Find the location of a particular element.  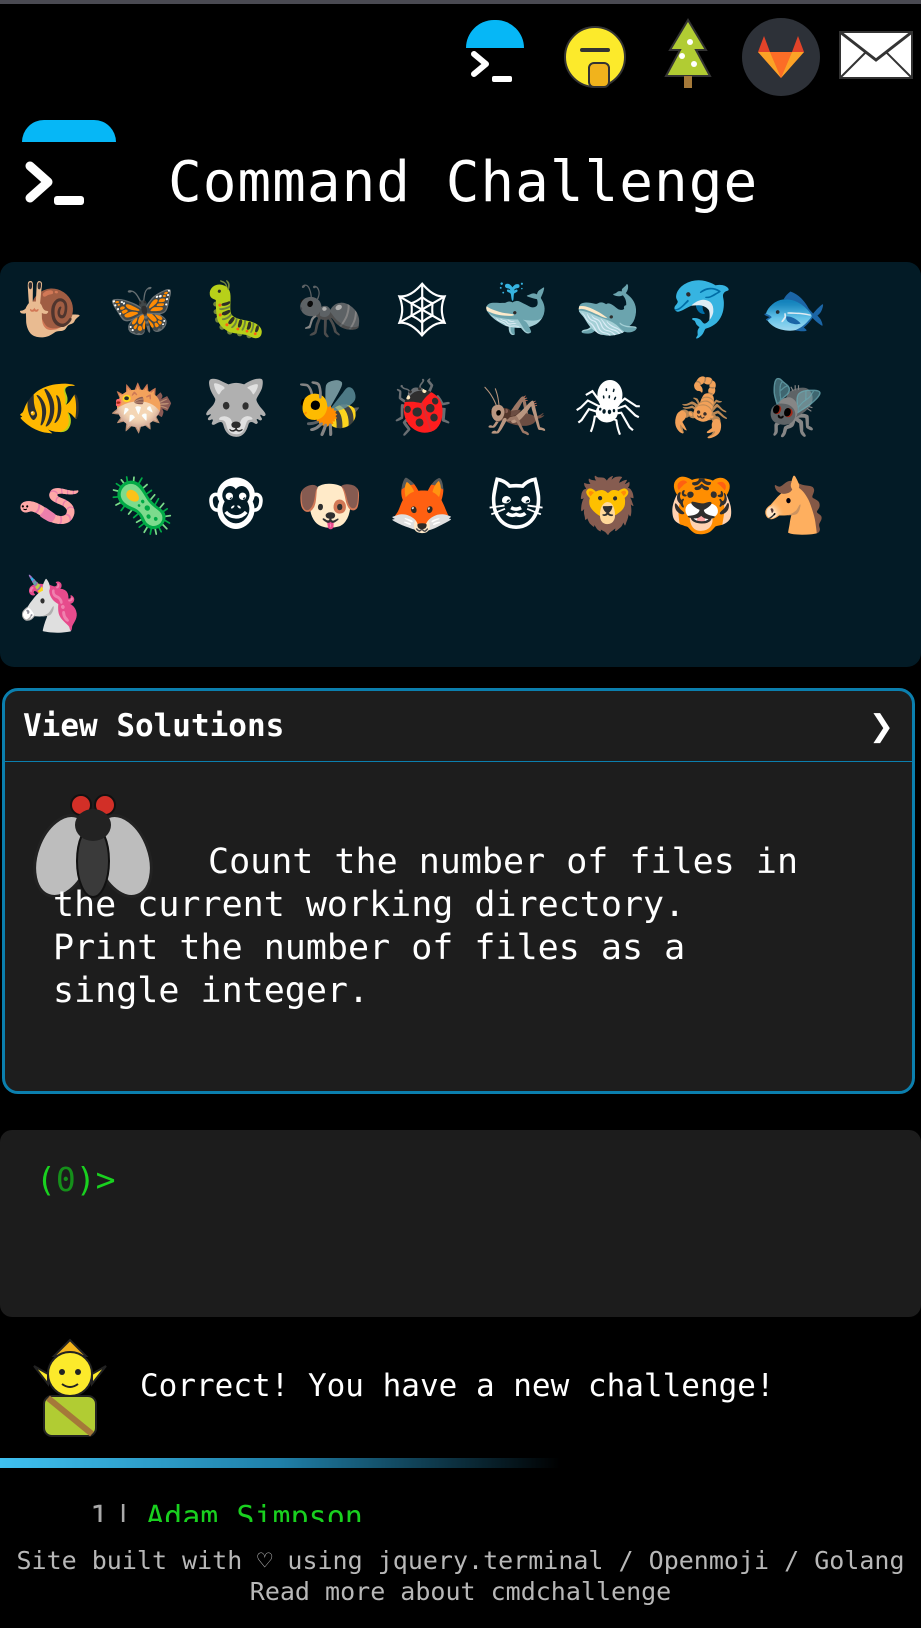

lion-icon: 🦁 is located at coordinates (608, 506).